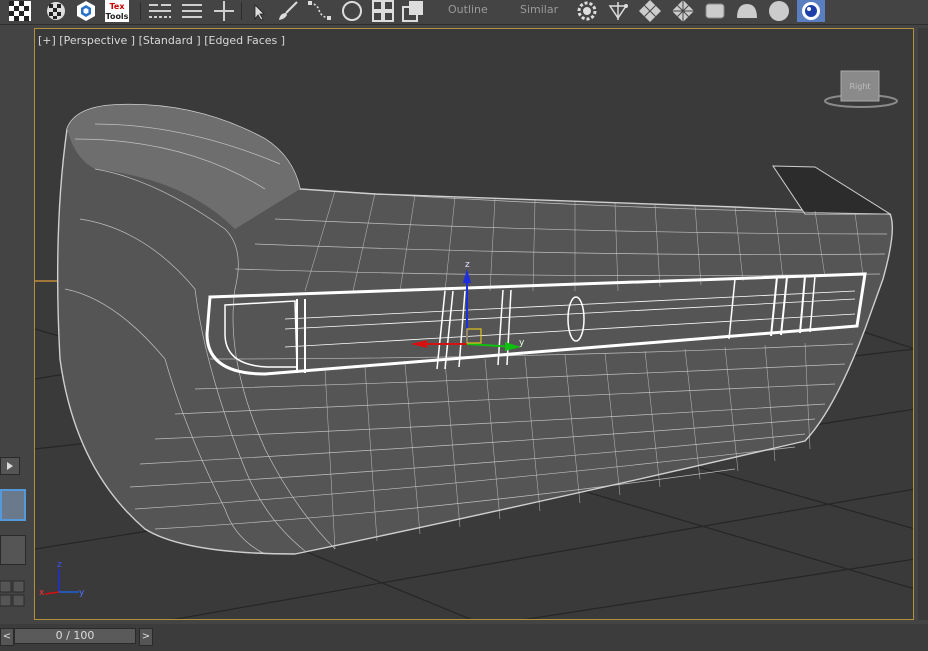 The image size is (928, 651). Describe the element at coordinates (715, 11) in the screenshot. I see `box-icon` at that location.